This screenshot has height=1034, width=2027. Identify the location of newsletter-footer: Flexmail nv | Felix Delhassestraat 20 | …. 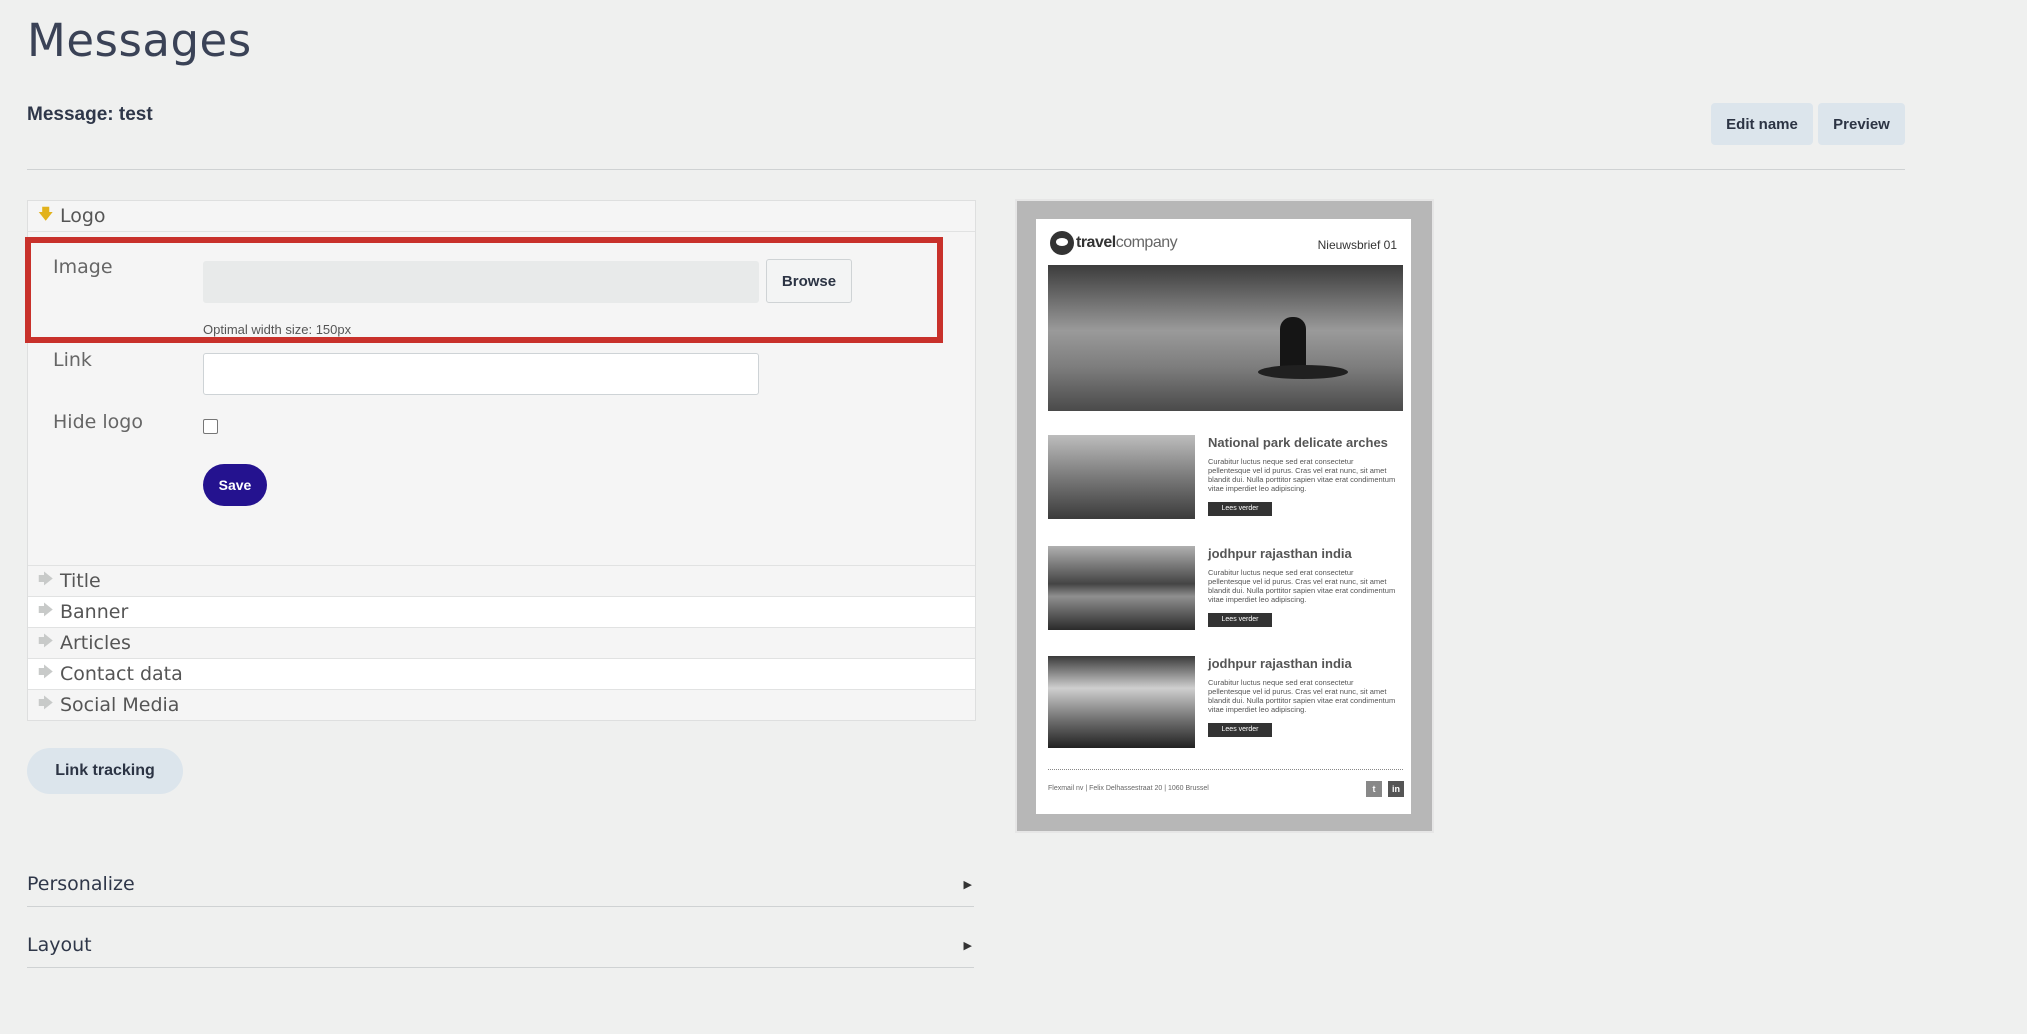
(1128, 788).